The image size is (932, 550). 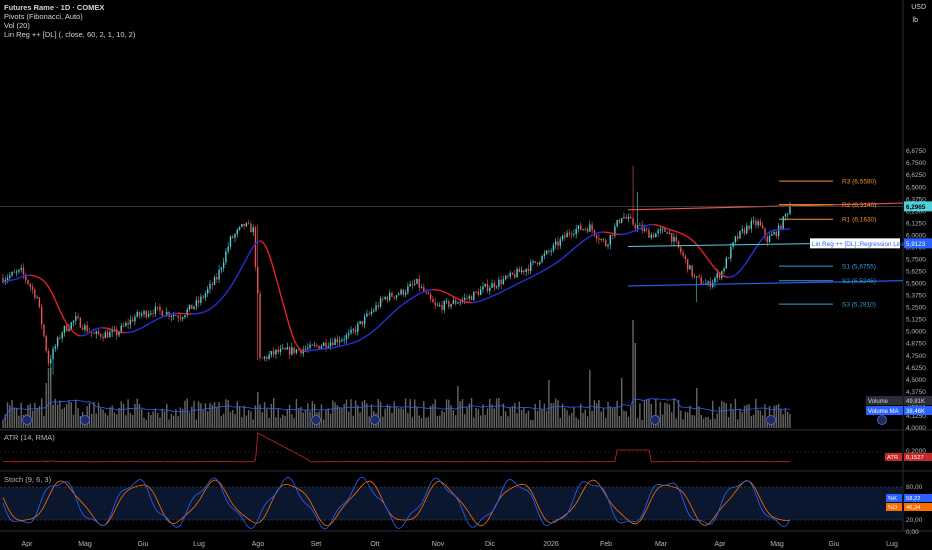 I want to click on volume-ma-value-text: 38,46K, so click(x=915, y=412).